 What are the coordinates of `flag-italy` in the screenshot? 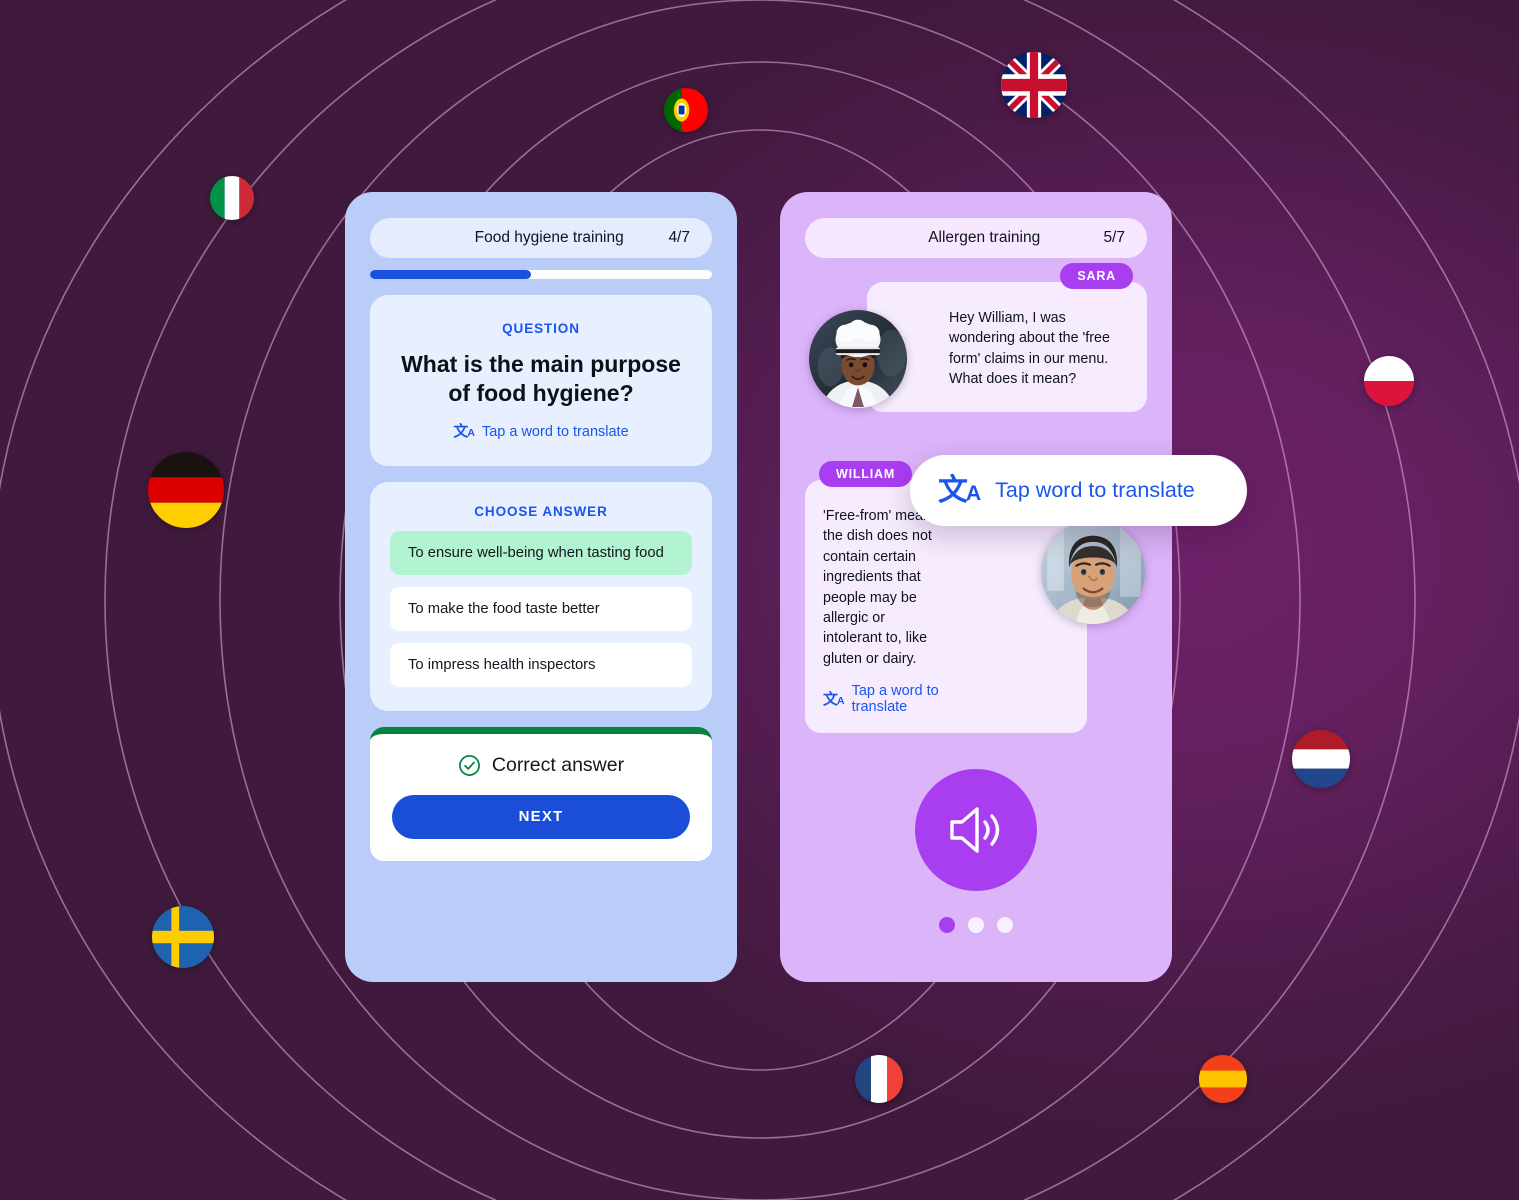 It's located at (232, 198).